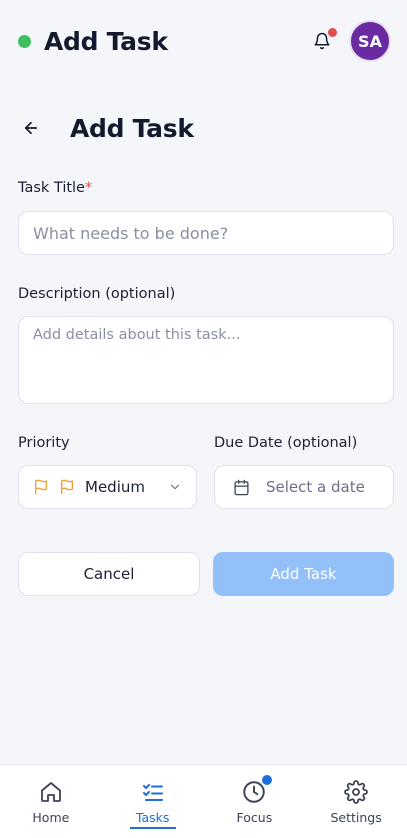 This screenshot has height=838, width=407. Describe the element at coordinates (115, 487) in the screenshot. I see `priority-value: Medium` at that location.